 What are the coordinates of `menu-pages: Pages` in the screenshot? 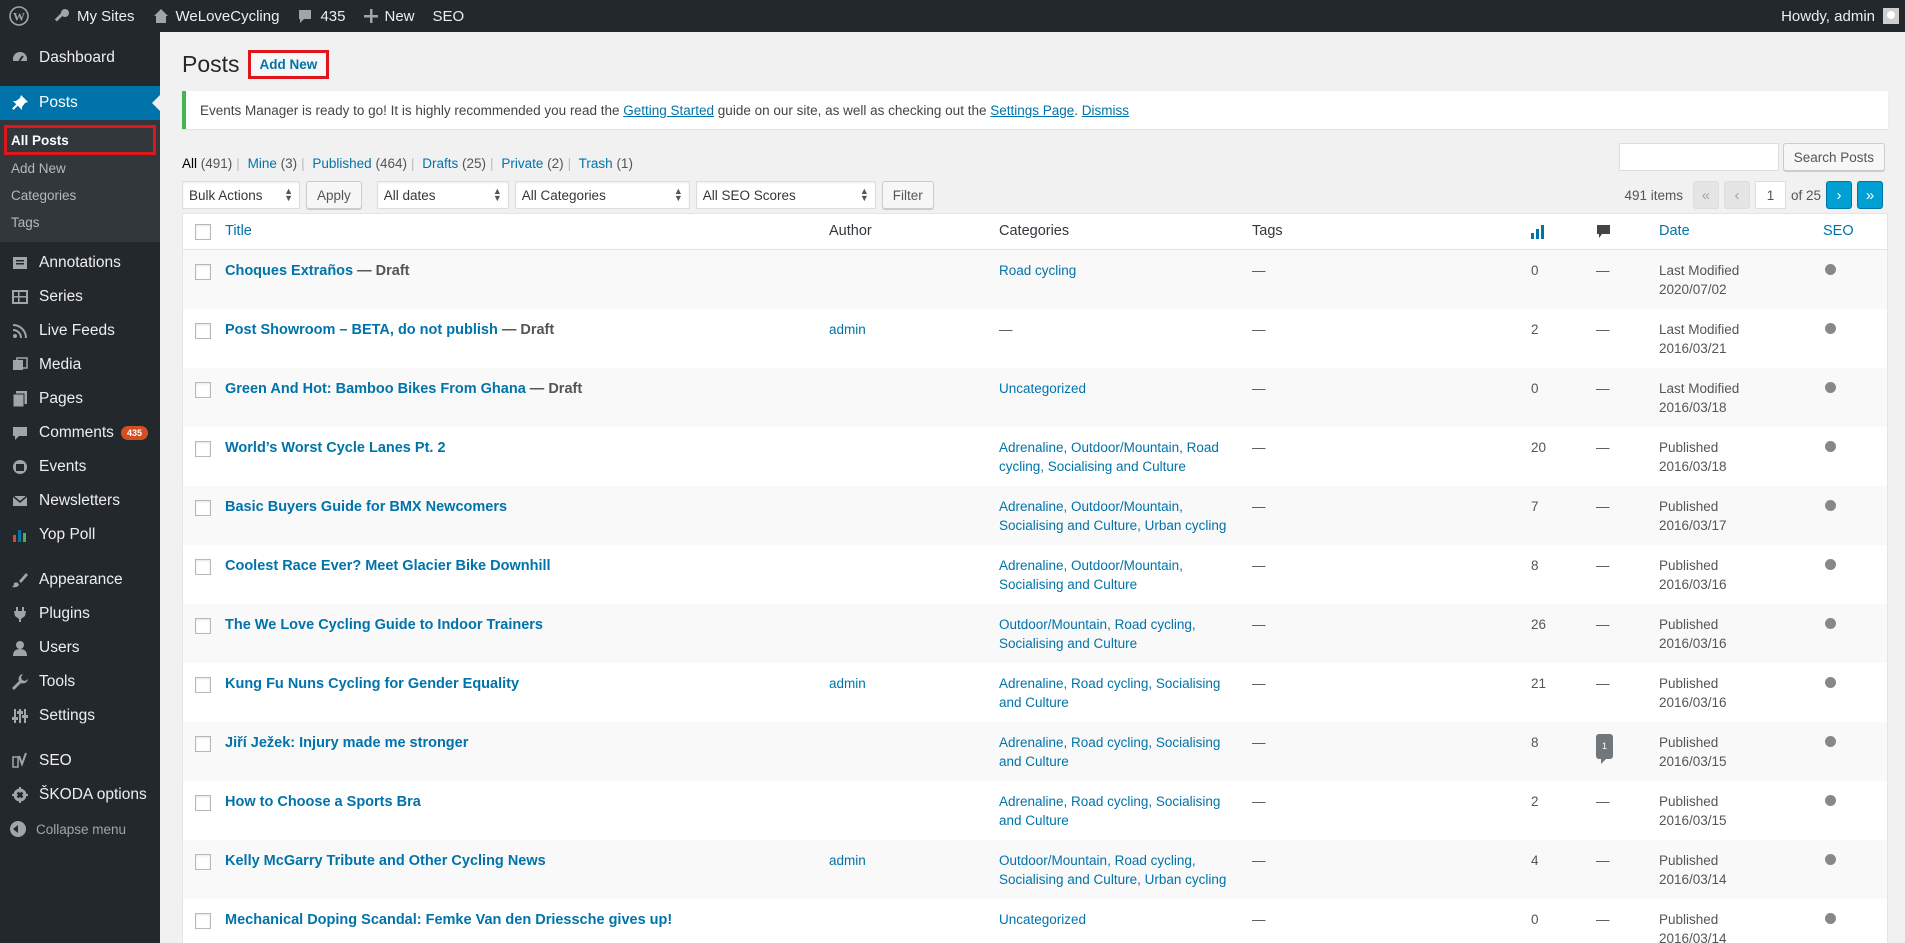 It's located at (80, 399).